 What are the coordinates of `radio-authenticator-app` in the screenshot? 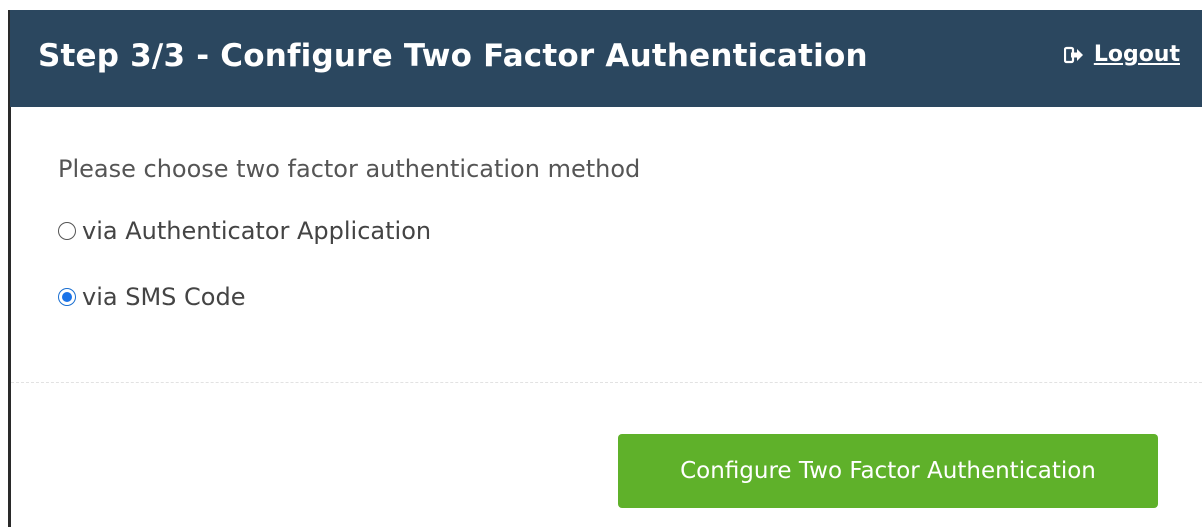 It's located at (67, 231).